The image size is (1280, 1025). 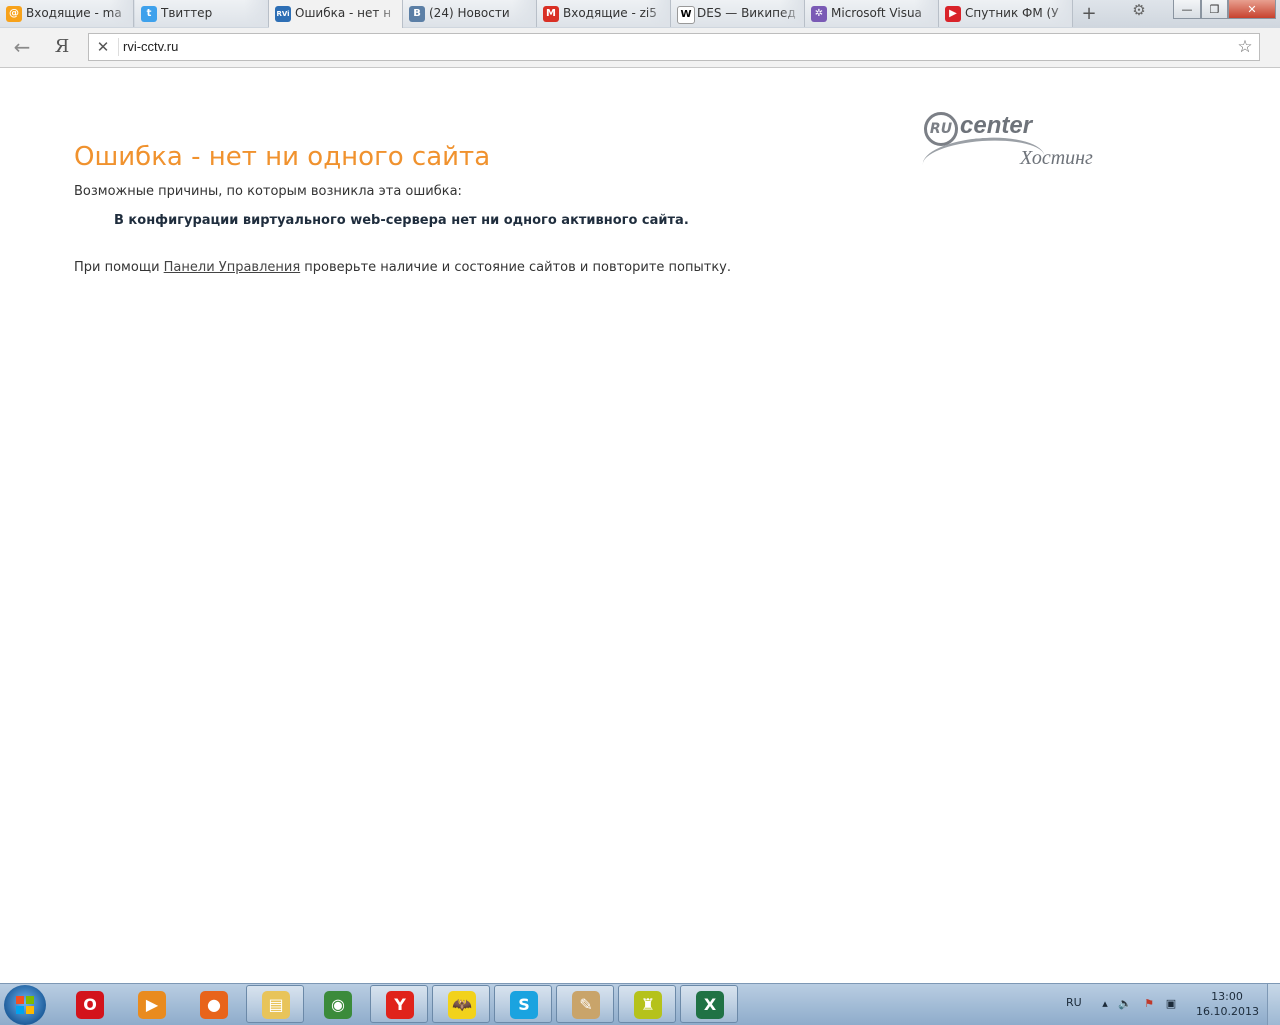 What do you see at coordinates (62, 47) in the screenshot?
I see `yandex-logo-icon: Я` at bounding box center [62, 47].